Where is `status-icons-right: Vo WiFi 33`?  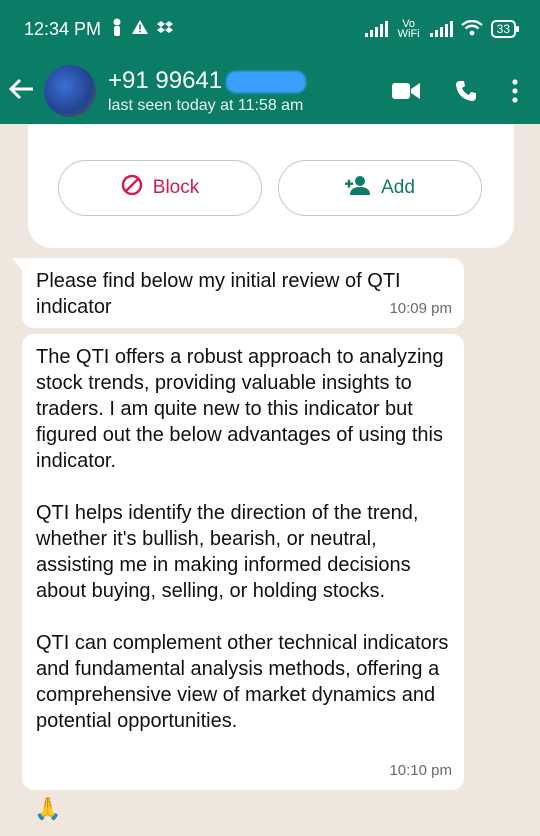
status-icons-right: Vo WiFi 33 is located at coordinates (442, 29).